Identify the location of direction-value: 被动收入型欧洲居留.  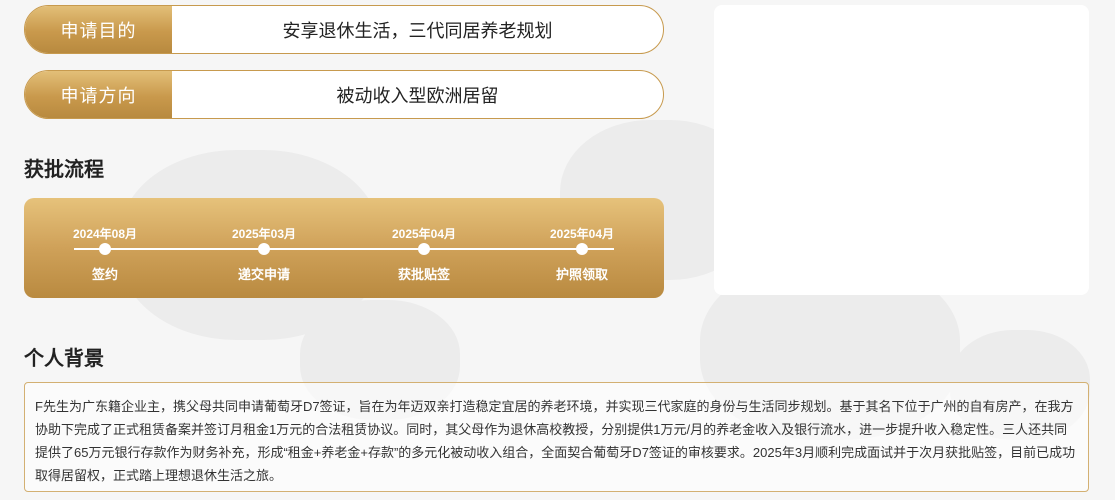
(417, 95).